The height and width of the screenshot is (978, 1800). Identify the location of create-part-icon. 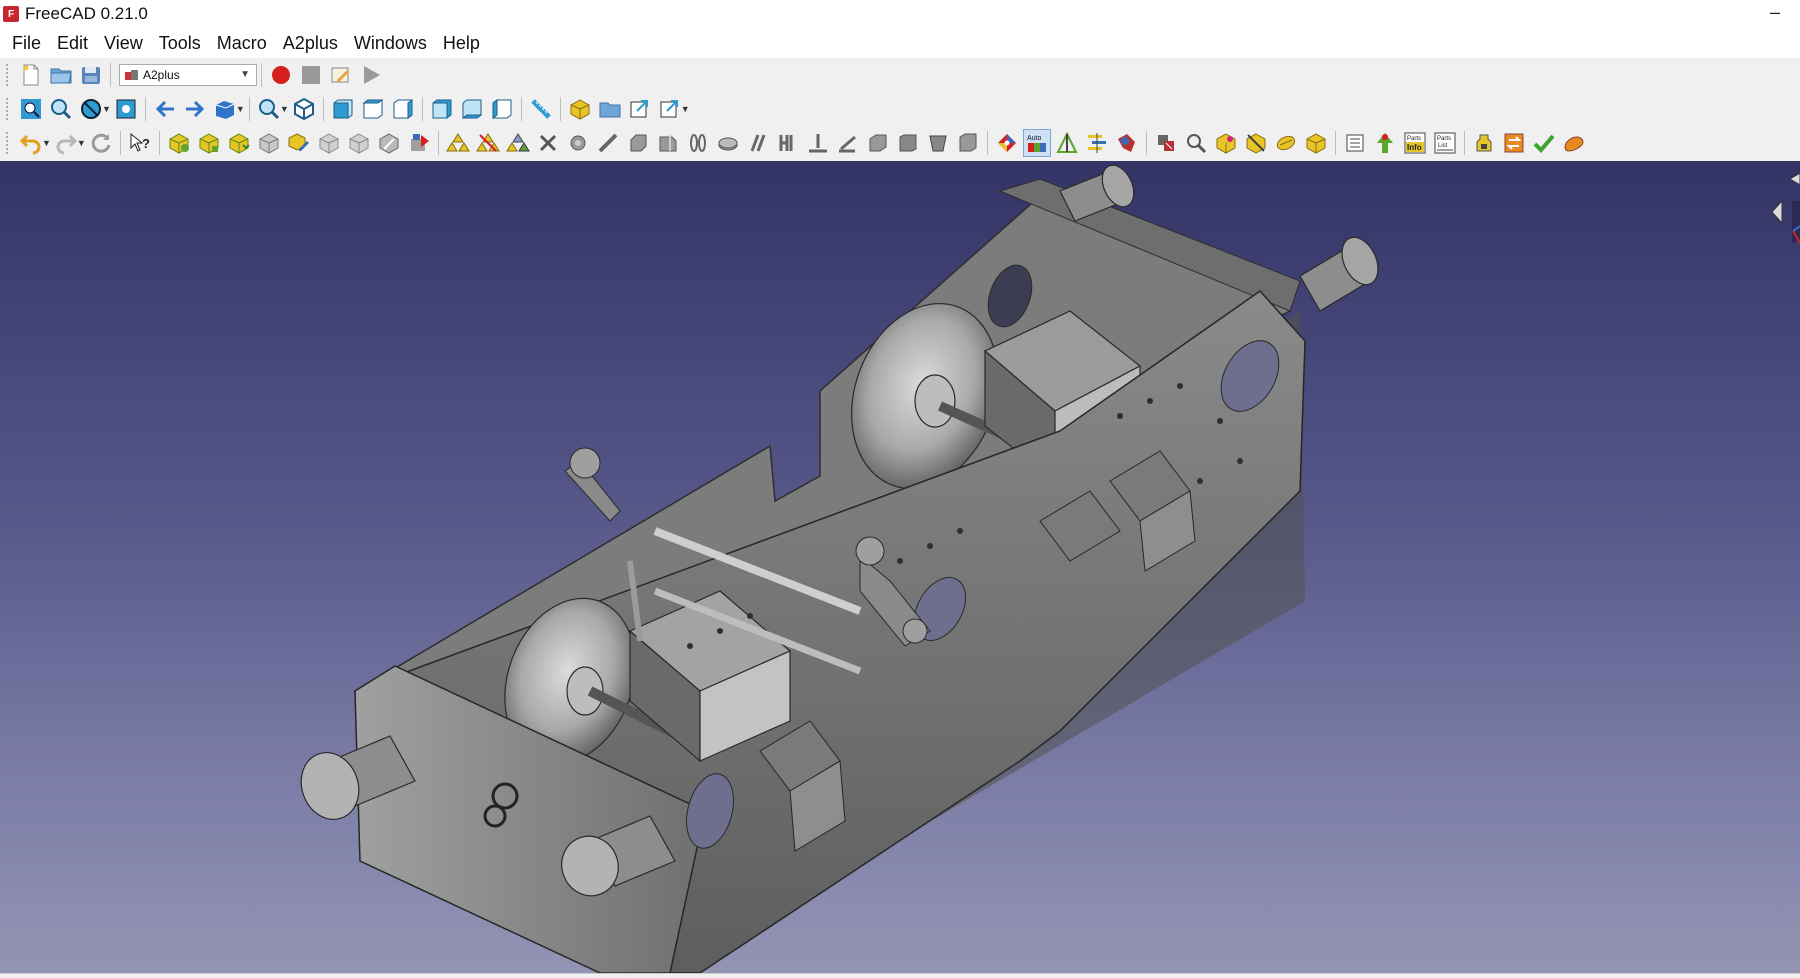
(580, 109).